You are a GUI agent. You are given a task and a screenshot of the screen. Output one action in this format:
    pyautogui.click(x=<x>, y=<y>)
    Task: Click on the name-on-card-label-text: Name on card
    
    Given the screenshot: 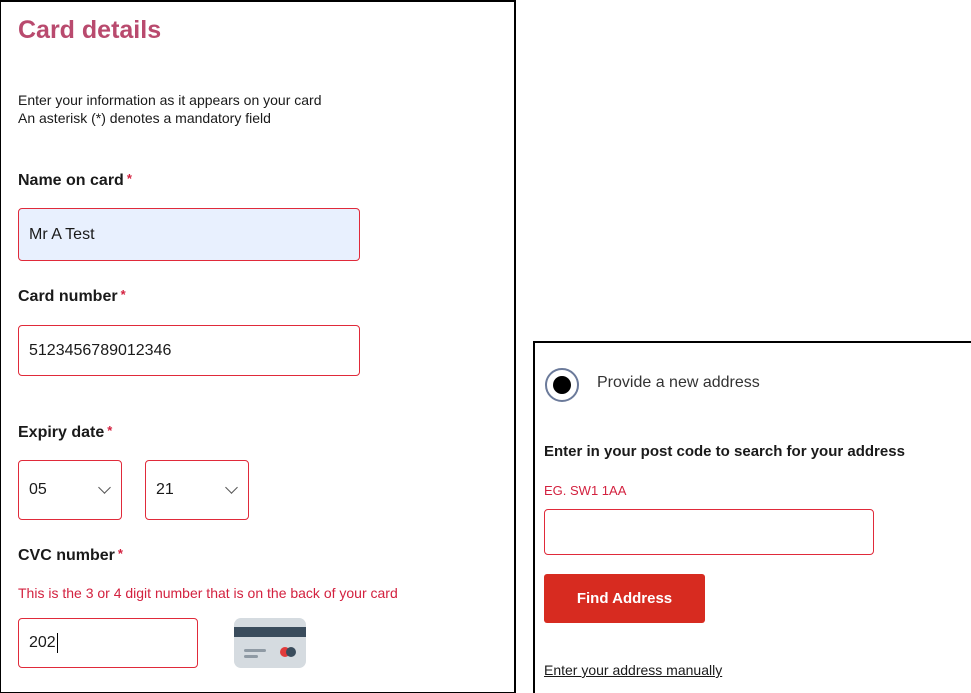 What is the action you would take?
    pyautogui.click(x=71, y=180)
    